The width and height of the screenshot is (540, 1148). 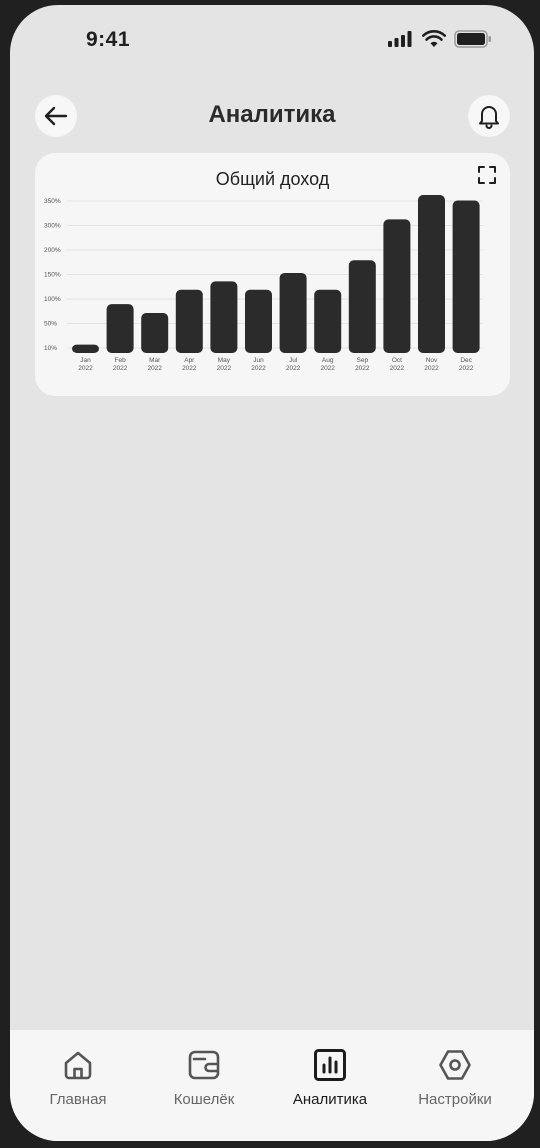 I want to click on notifications-button, so click(x=489, y=116).